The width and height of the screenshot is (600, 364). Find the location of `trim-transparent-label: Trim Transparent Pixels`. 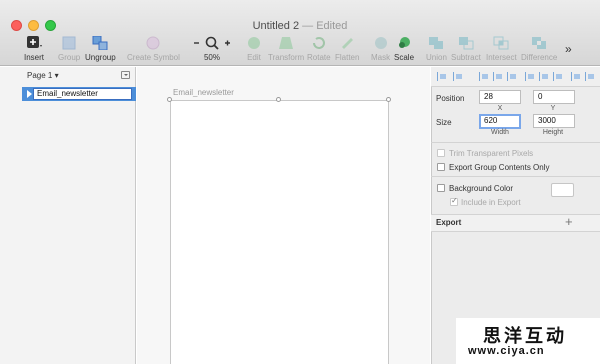

trim-transparent-label: Trim Transparent Pixels is located at coordinates (491, 153).